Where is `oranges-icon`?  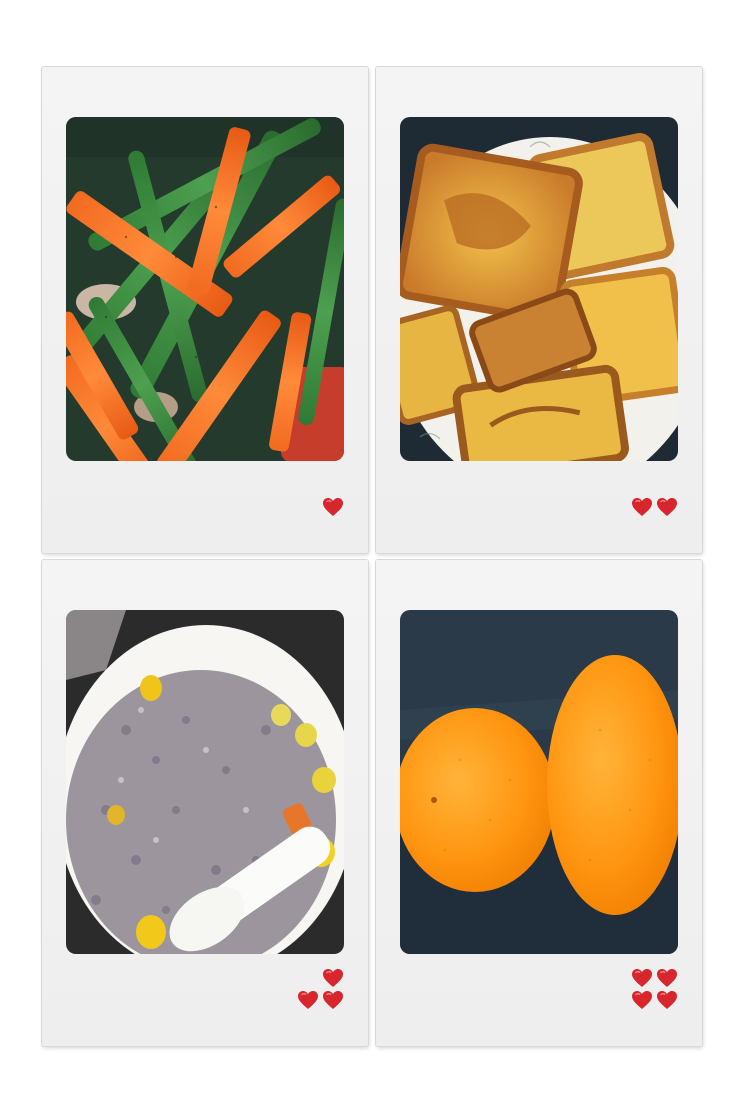 oranges-icon is located at coordinates (539, 782).